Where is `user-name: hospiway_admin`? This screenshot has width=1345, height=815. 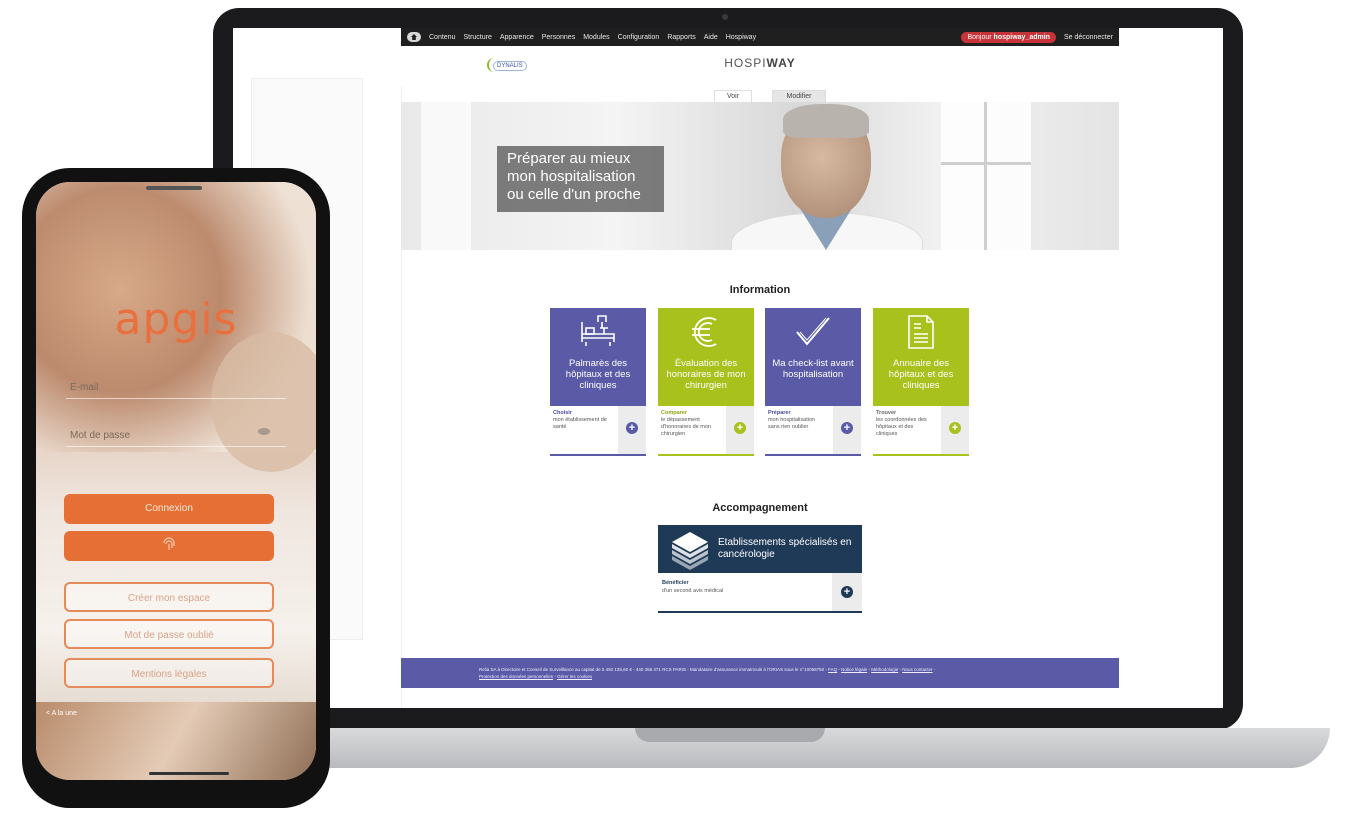 user-name: hospiway_admin is located at coordinates (1021, 37).